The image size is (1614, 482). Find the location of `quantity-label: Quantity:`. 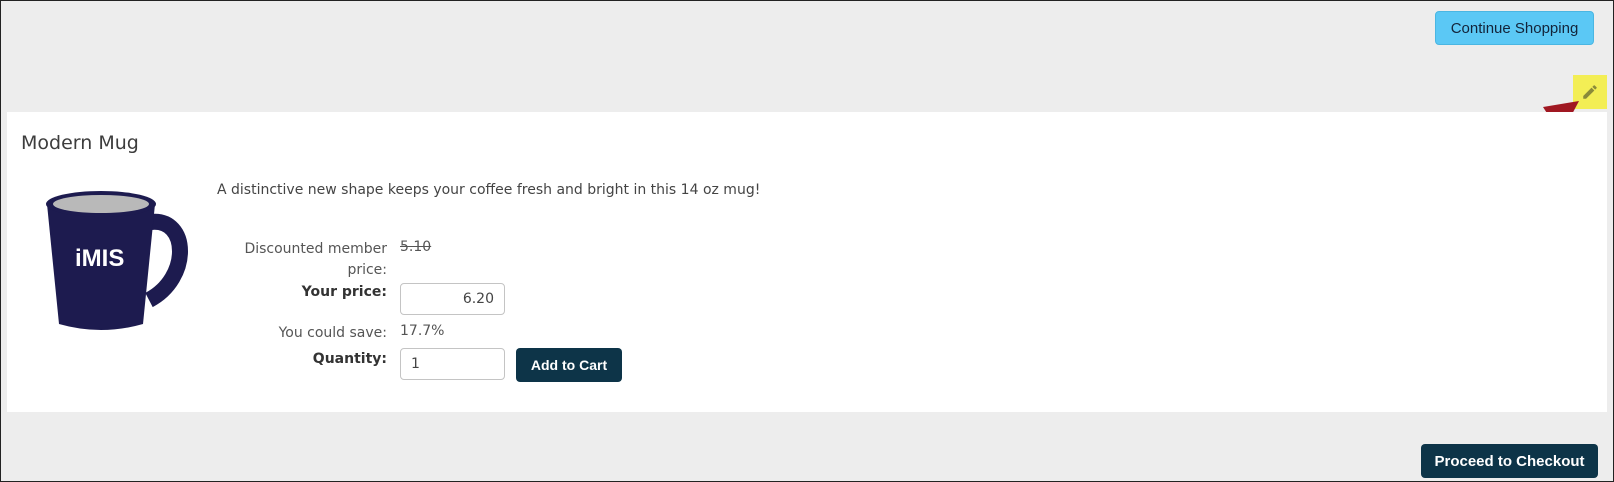

quantity-label: Quantity: is located at coordinates (349, 359).